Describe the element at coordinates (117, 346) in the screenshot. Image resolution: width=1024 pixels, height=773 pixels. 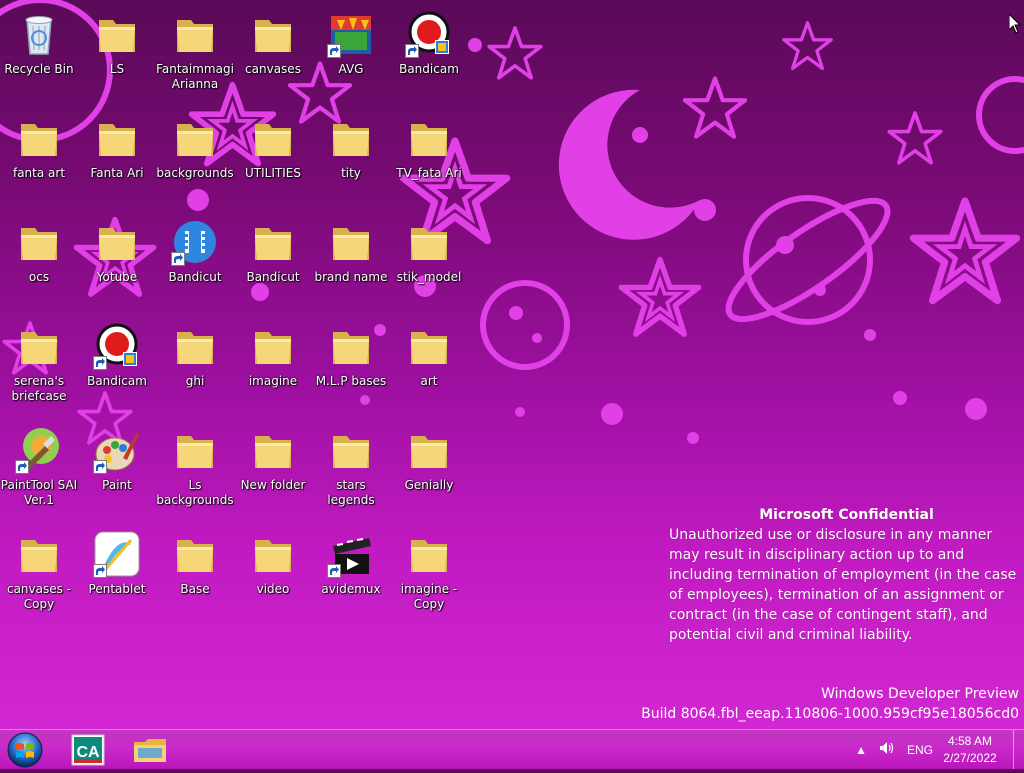
I see `bandicam-icon` at that location.